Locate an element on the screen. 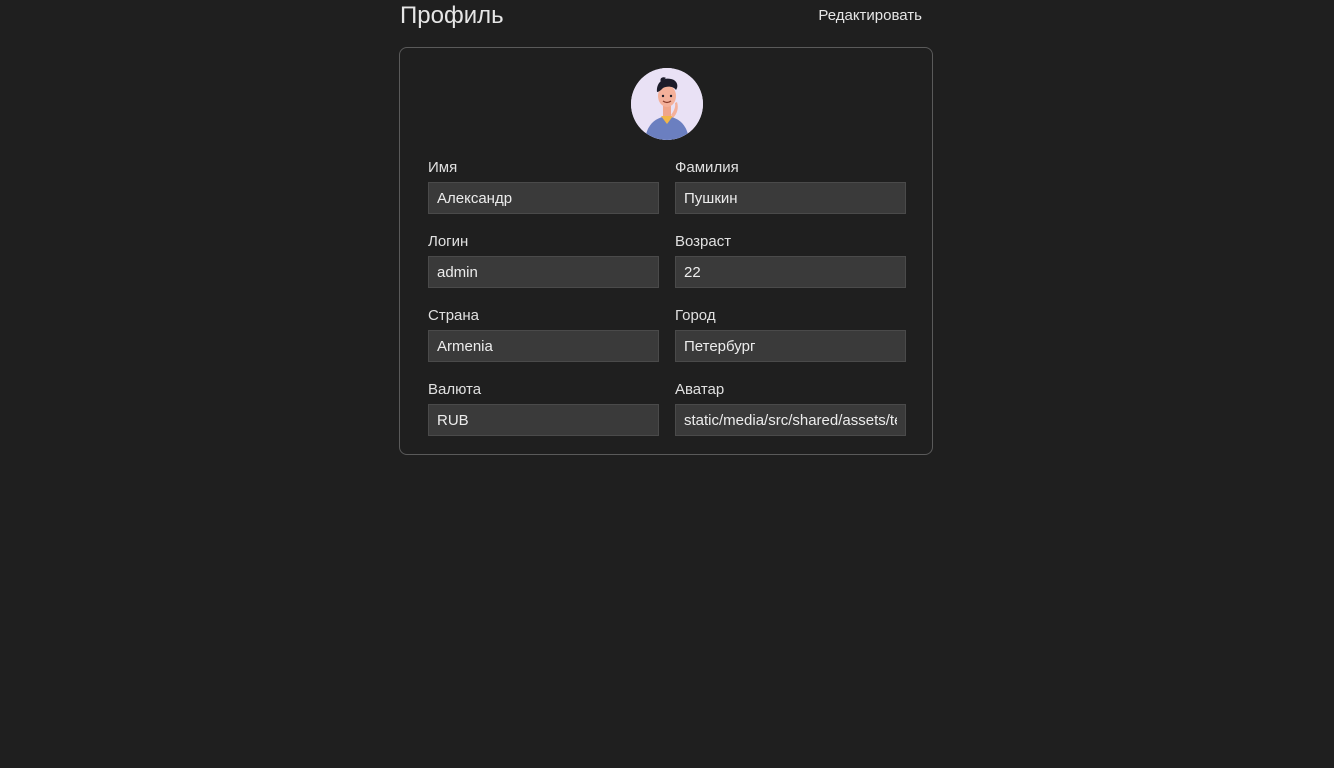 The height and width of the screenshot is (768, 1334). age-field is located at coordinates (790, 272).